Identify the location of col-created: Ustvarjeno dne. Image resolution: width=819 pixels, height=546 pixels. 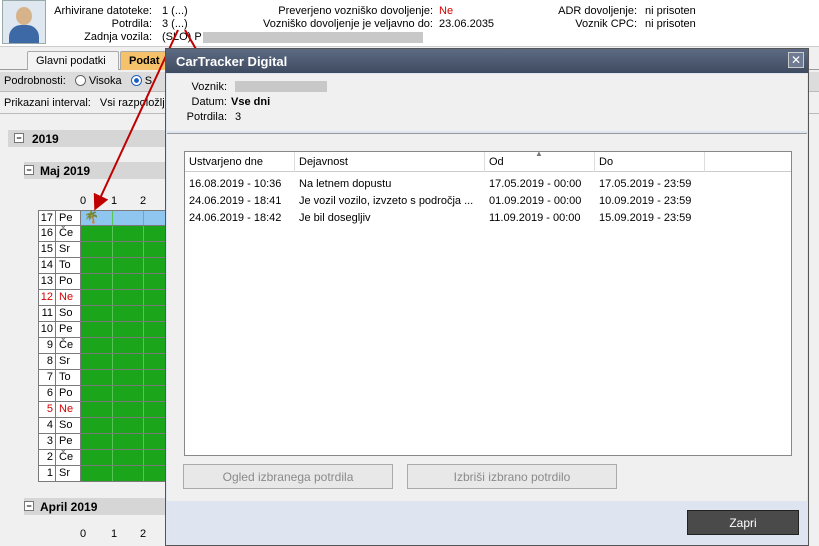
(240, 162).